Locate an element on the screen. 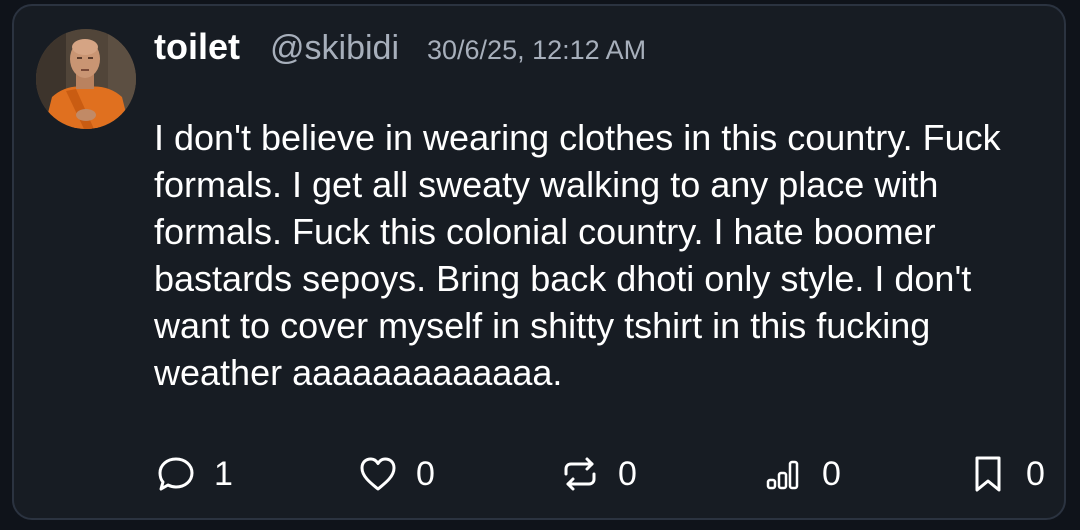 The height and width of the screenshot is (530, 1080). like-count: 0 is located at coordinates (425, 473).